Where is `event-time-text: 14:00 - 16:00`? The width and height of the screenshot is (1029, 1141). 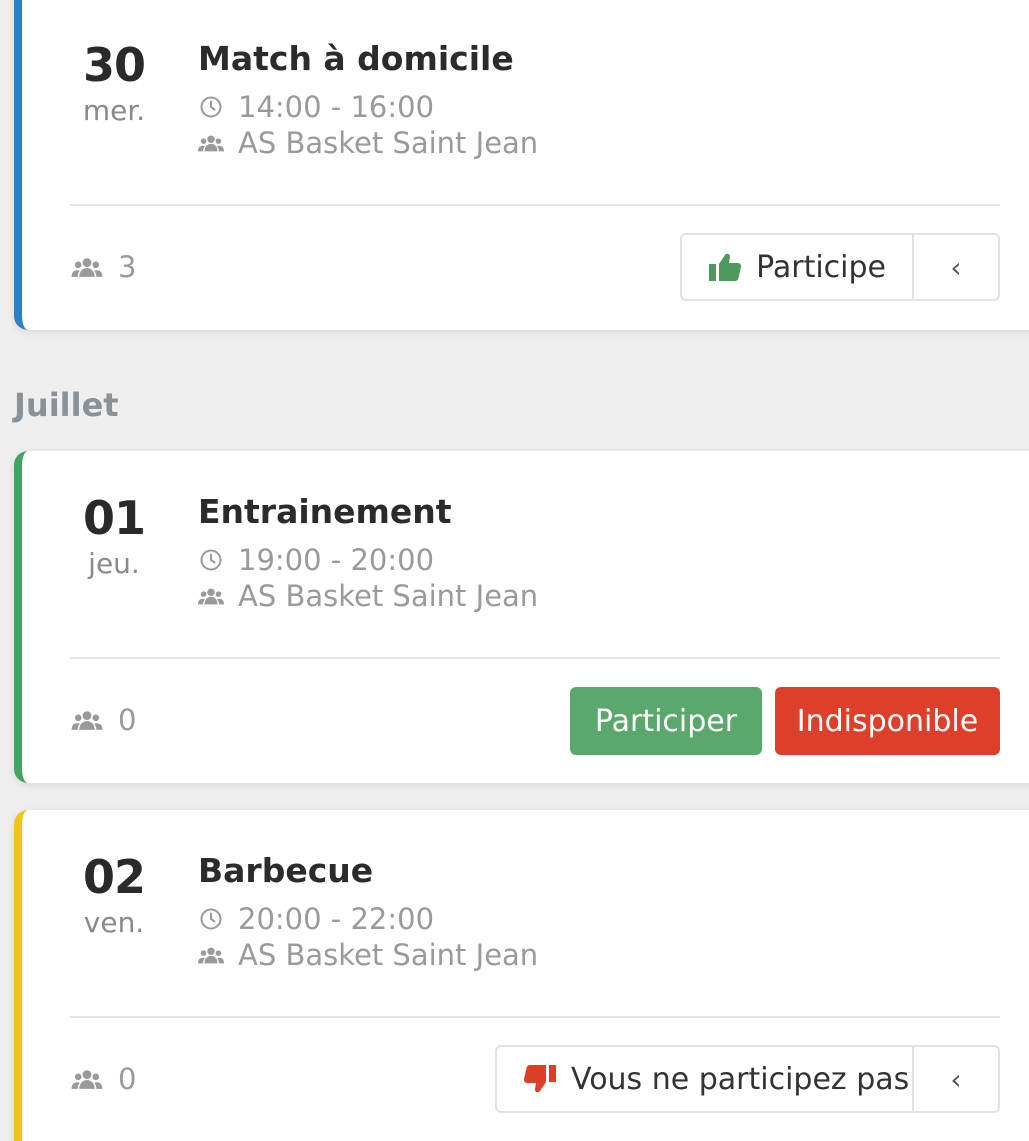
event-time-text: 14:00 - 16:00 is located at coordinates (336, 107).